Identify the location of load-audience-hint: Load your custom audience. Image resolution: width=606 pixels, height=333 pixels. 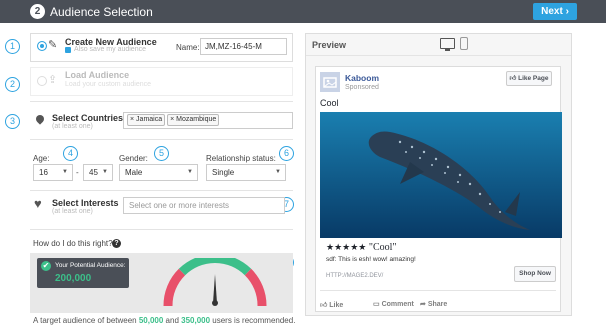
(108, 84).